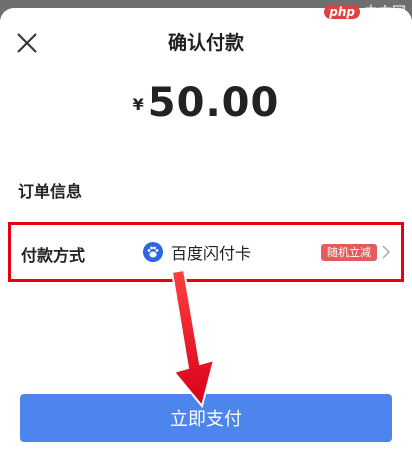 This screenshot has height=452, width=412. What do you see at coordinates (385, 13) in the screenshot?
I see `watermark-site: 中文网` at bounding box center [385, 13].